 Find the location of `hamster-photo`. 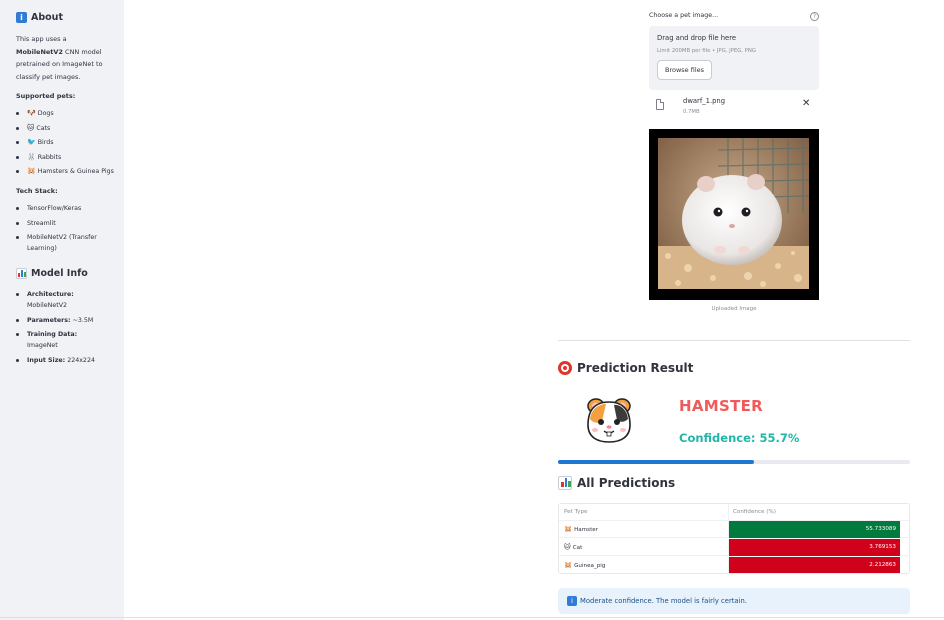

hamster-photo is located at coordinates (733, 213).